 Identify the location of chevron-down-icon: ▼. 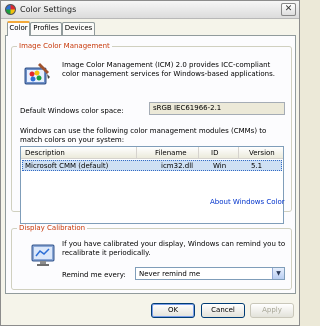
(278, 273).